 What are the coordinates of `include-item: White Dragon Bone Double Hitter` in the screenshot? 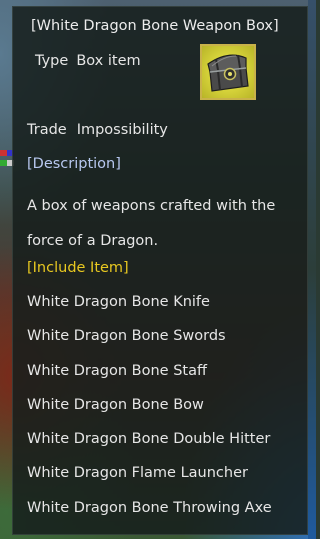 It's located at (149, 439).